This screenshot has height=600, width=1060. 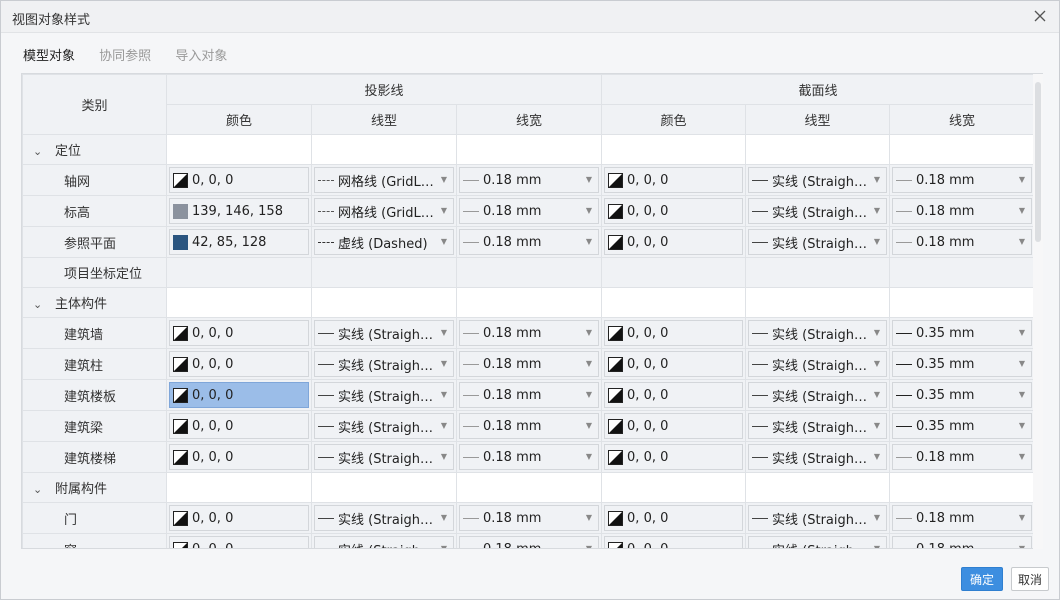 What do you see at coordinates (1030, 579) in the screenshot?
I see `cancel-button: 取消` at bounding box center [1030, 579].